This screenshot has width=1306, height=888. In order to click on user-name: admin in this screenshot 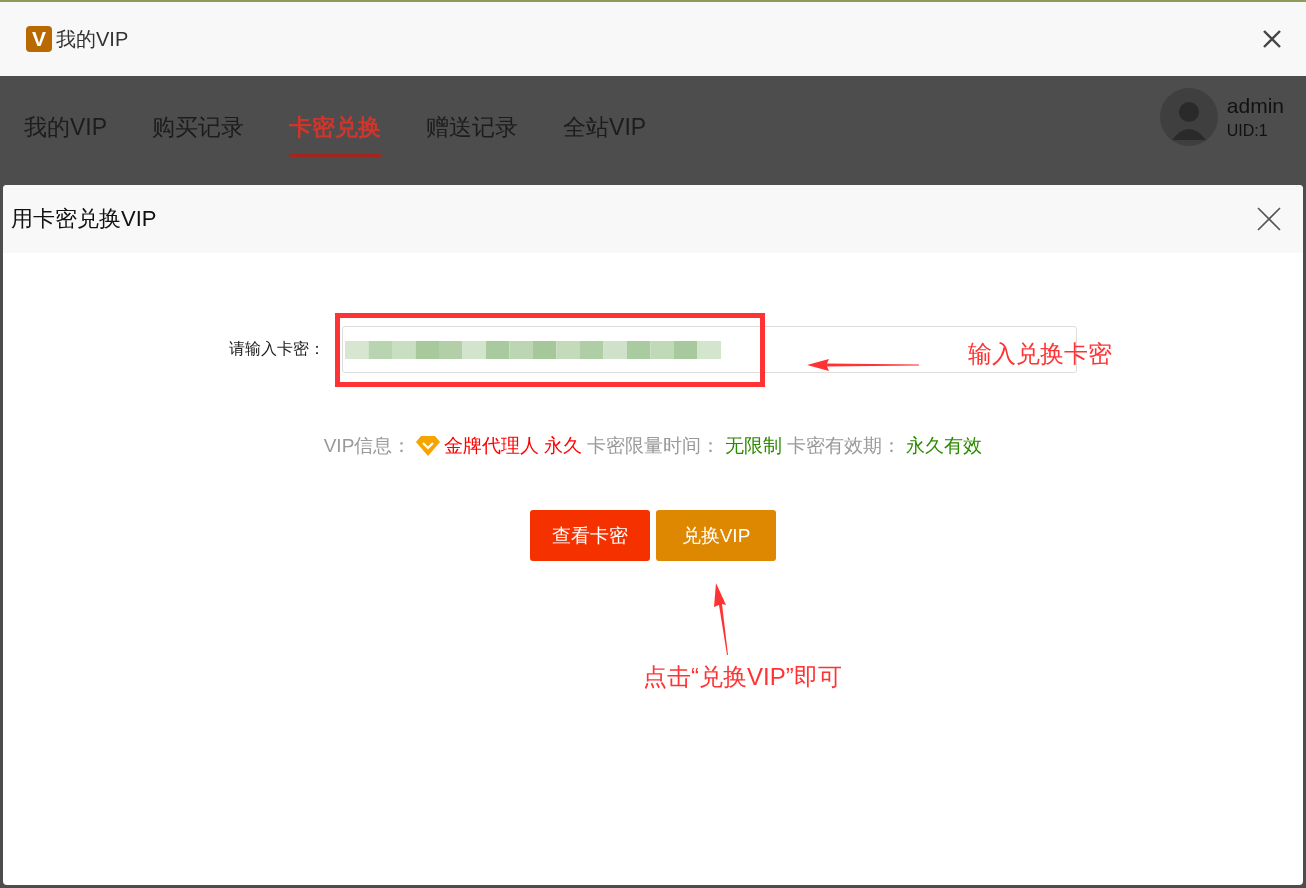, I will do `click(1255, 106)`.